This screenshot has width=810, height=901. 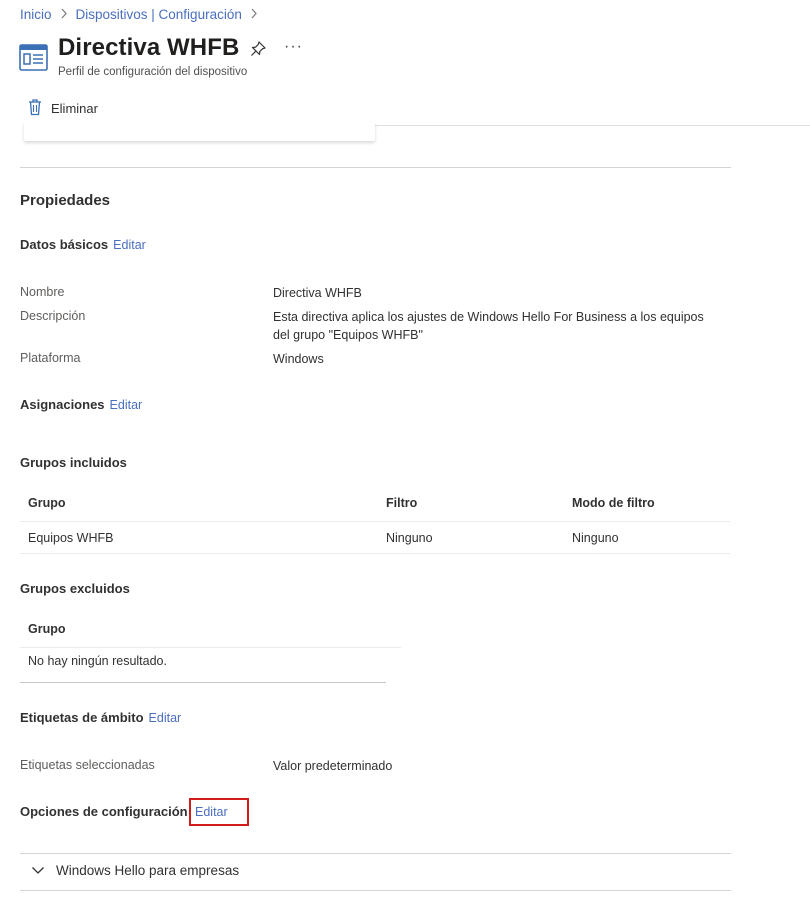 I want to click on scope-tags-heading: Etiquetas de ámbito Editar, so click(x=100, y=717).